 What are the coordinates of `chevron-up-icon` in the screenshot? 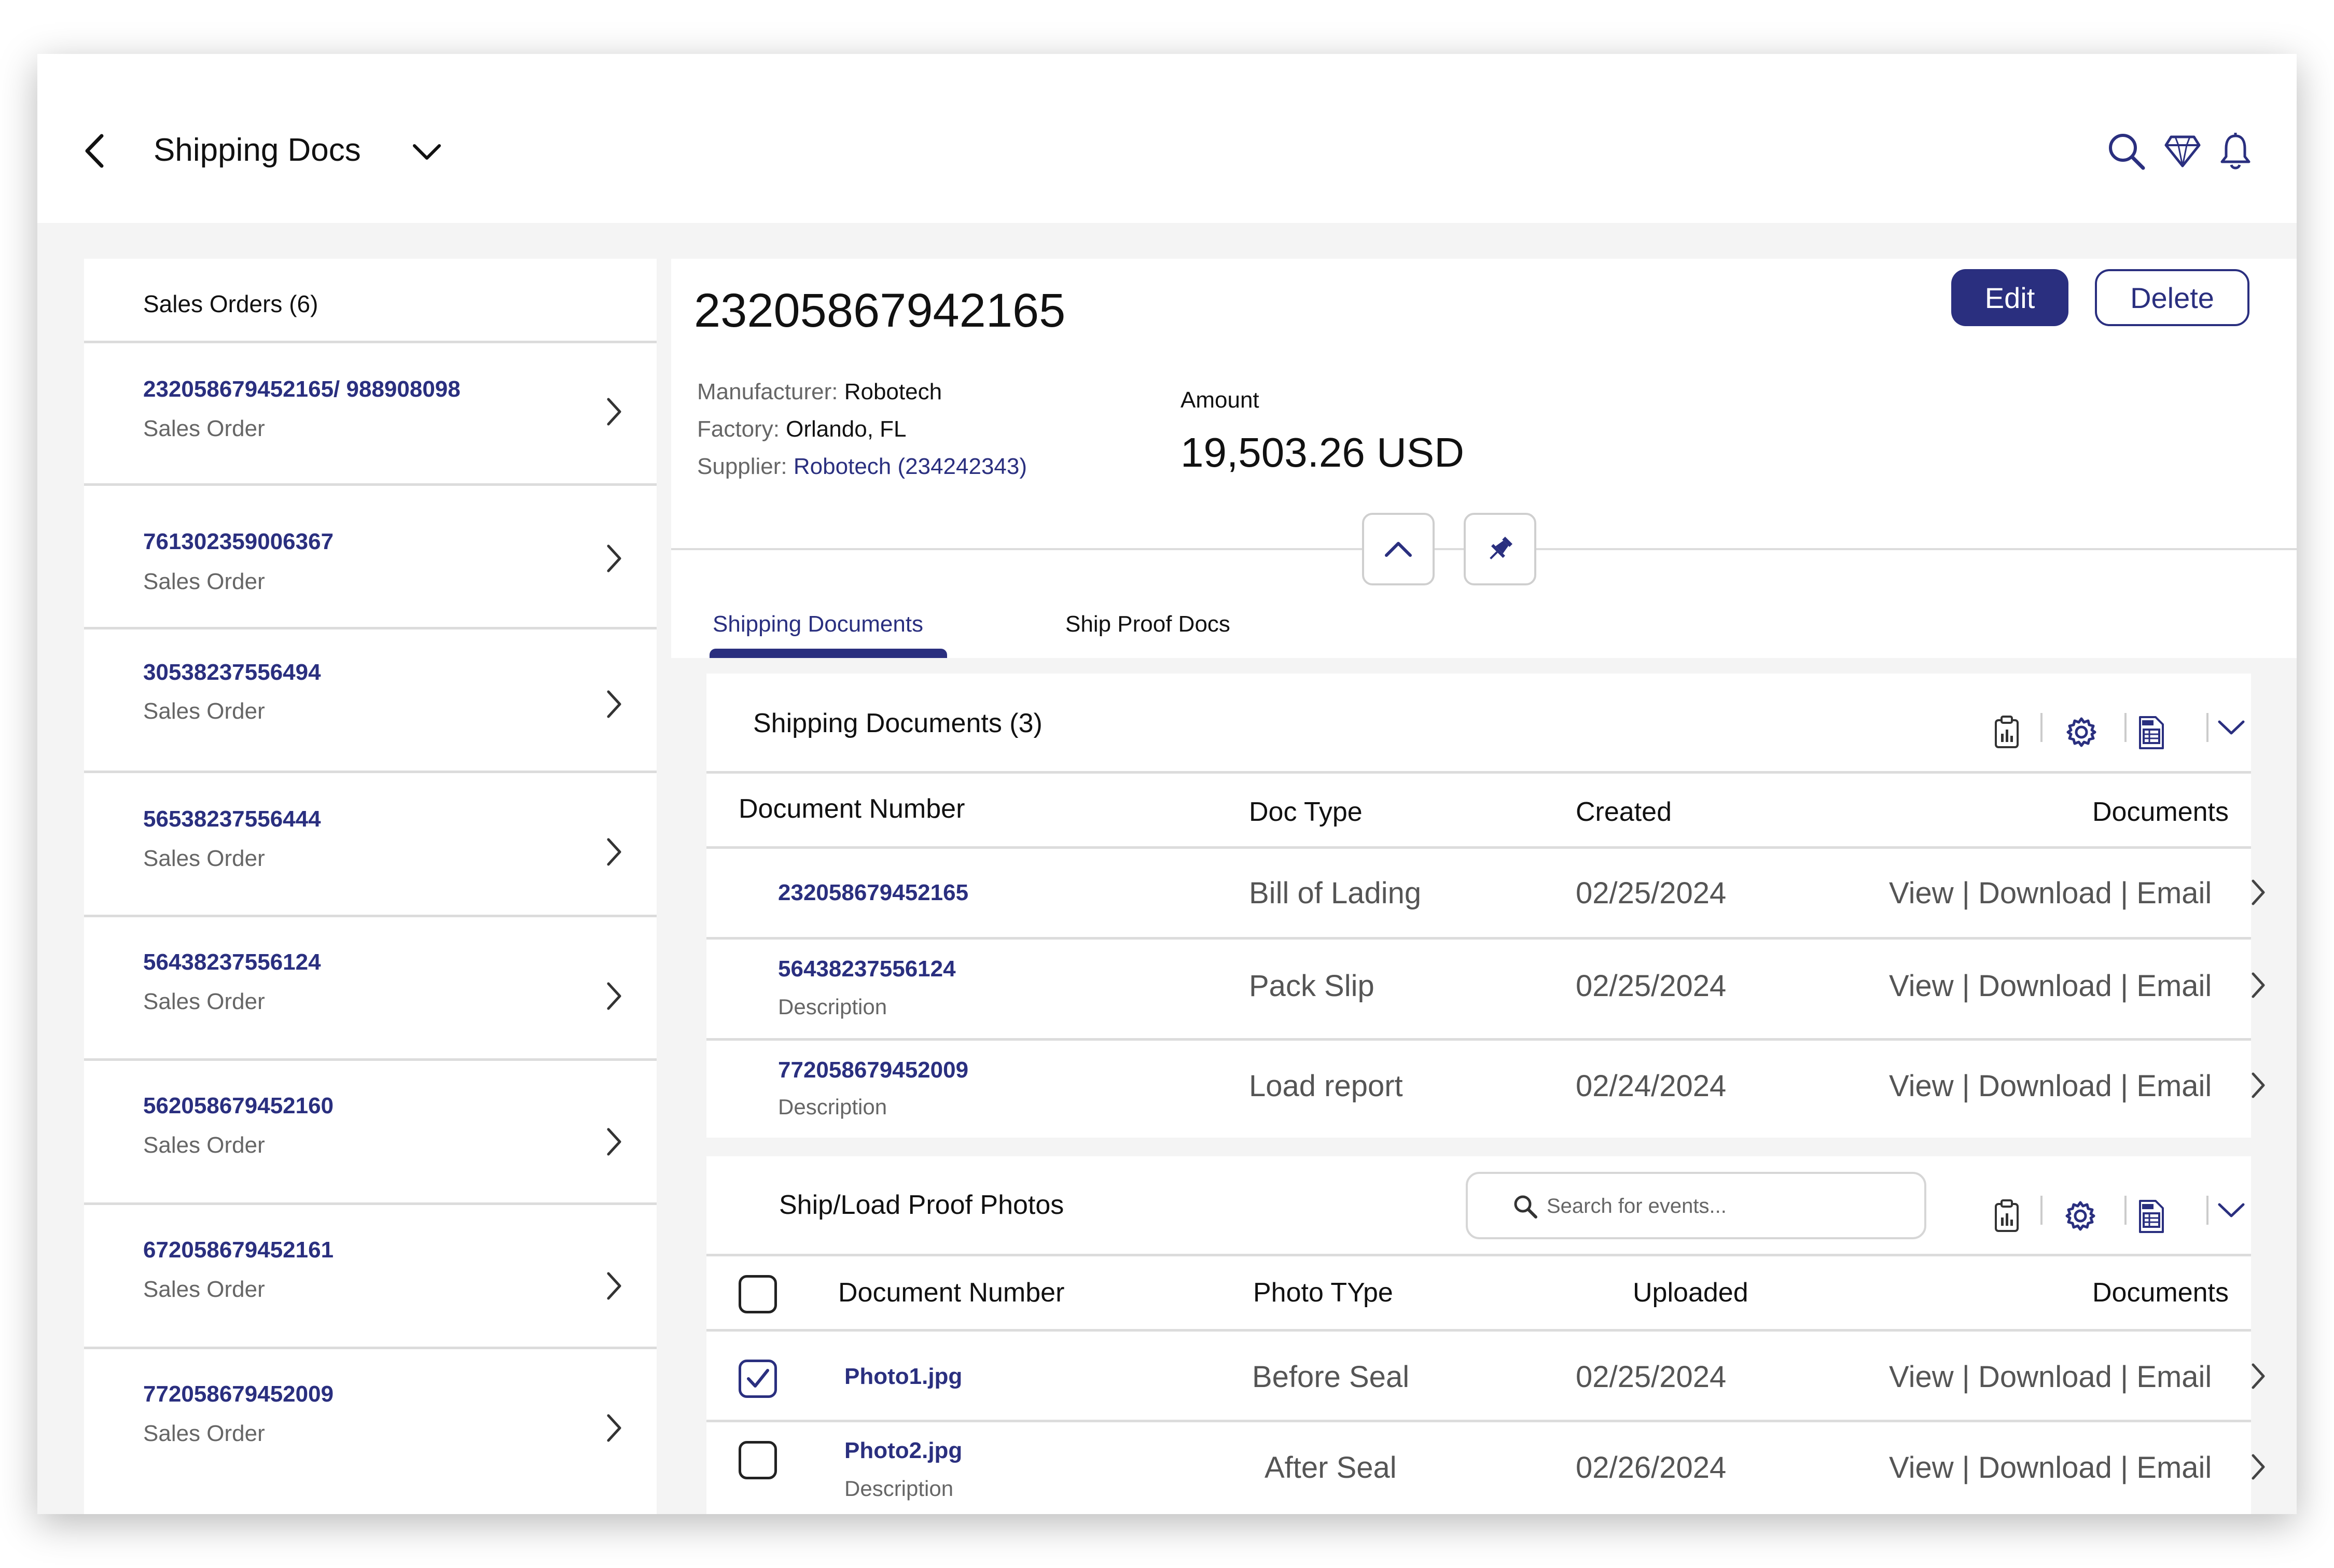 It's located at (1398, 549).